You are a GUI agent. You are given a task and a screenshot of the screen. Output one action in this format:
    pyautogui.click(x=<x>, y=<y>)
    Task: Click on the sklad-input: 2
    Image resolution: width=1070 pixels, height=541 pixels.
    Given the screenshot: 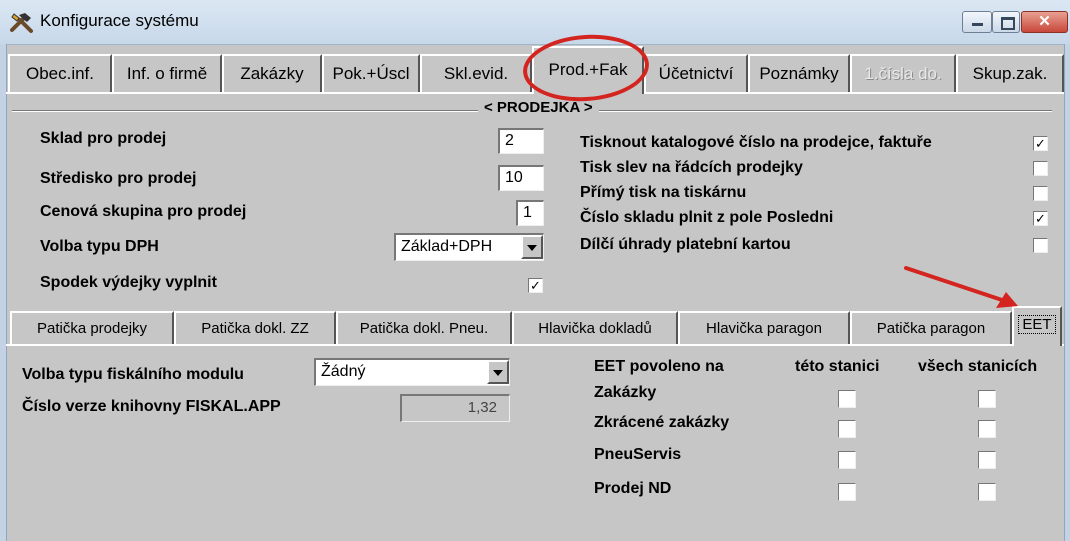 What is the action you would take?
    pyautogui.click(x=521, y=141)
    